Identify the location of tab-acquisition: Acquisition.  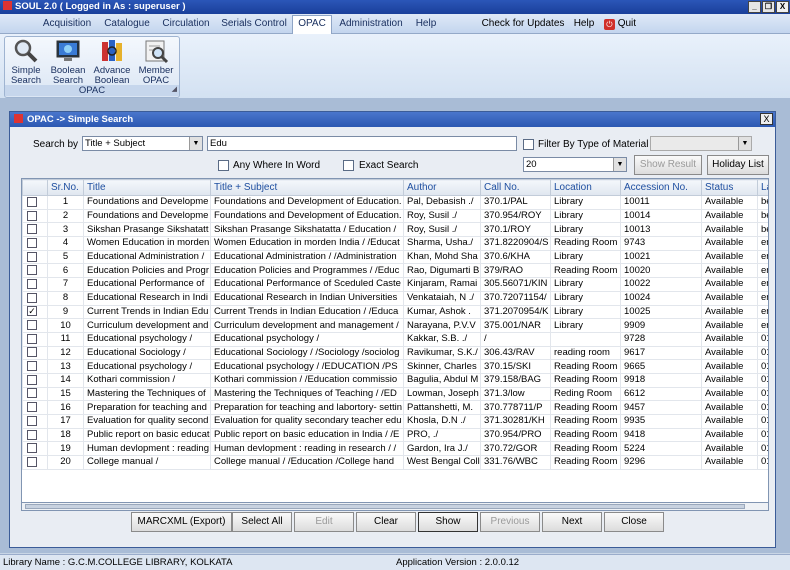
(67, 25).